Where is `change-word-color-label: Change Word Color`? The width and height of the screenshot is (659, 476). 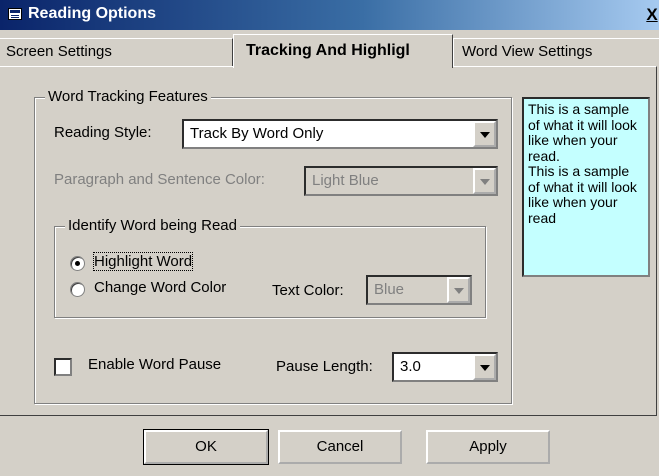
change-word-color-label: Change Word Color is located at coordinates (160, 287).